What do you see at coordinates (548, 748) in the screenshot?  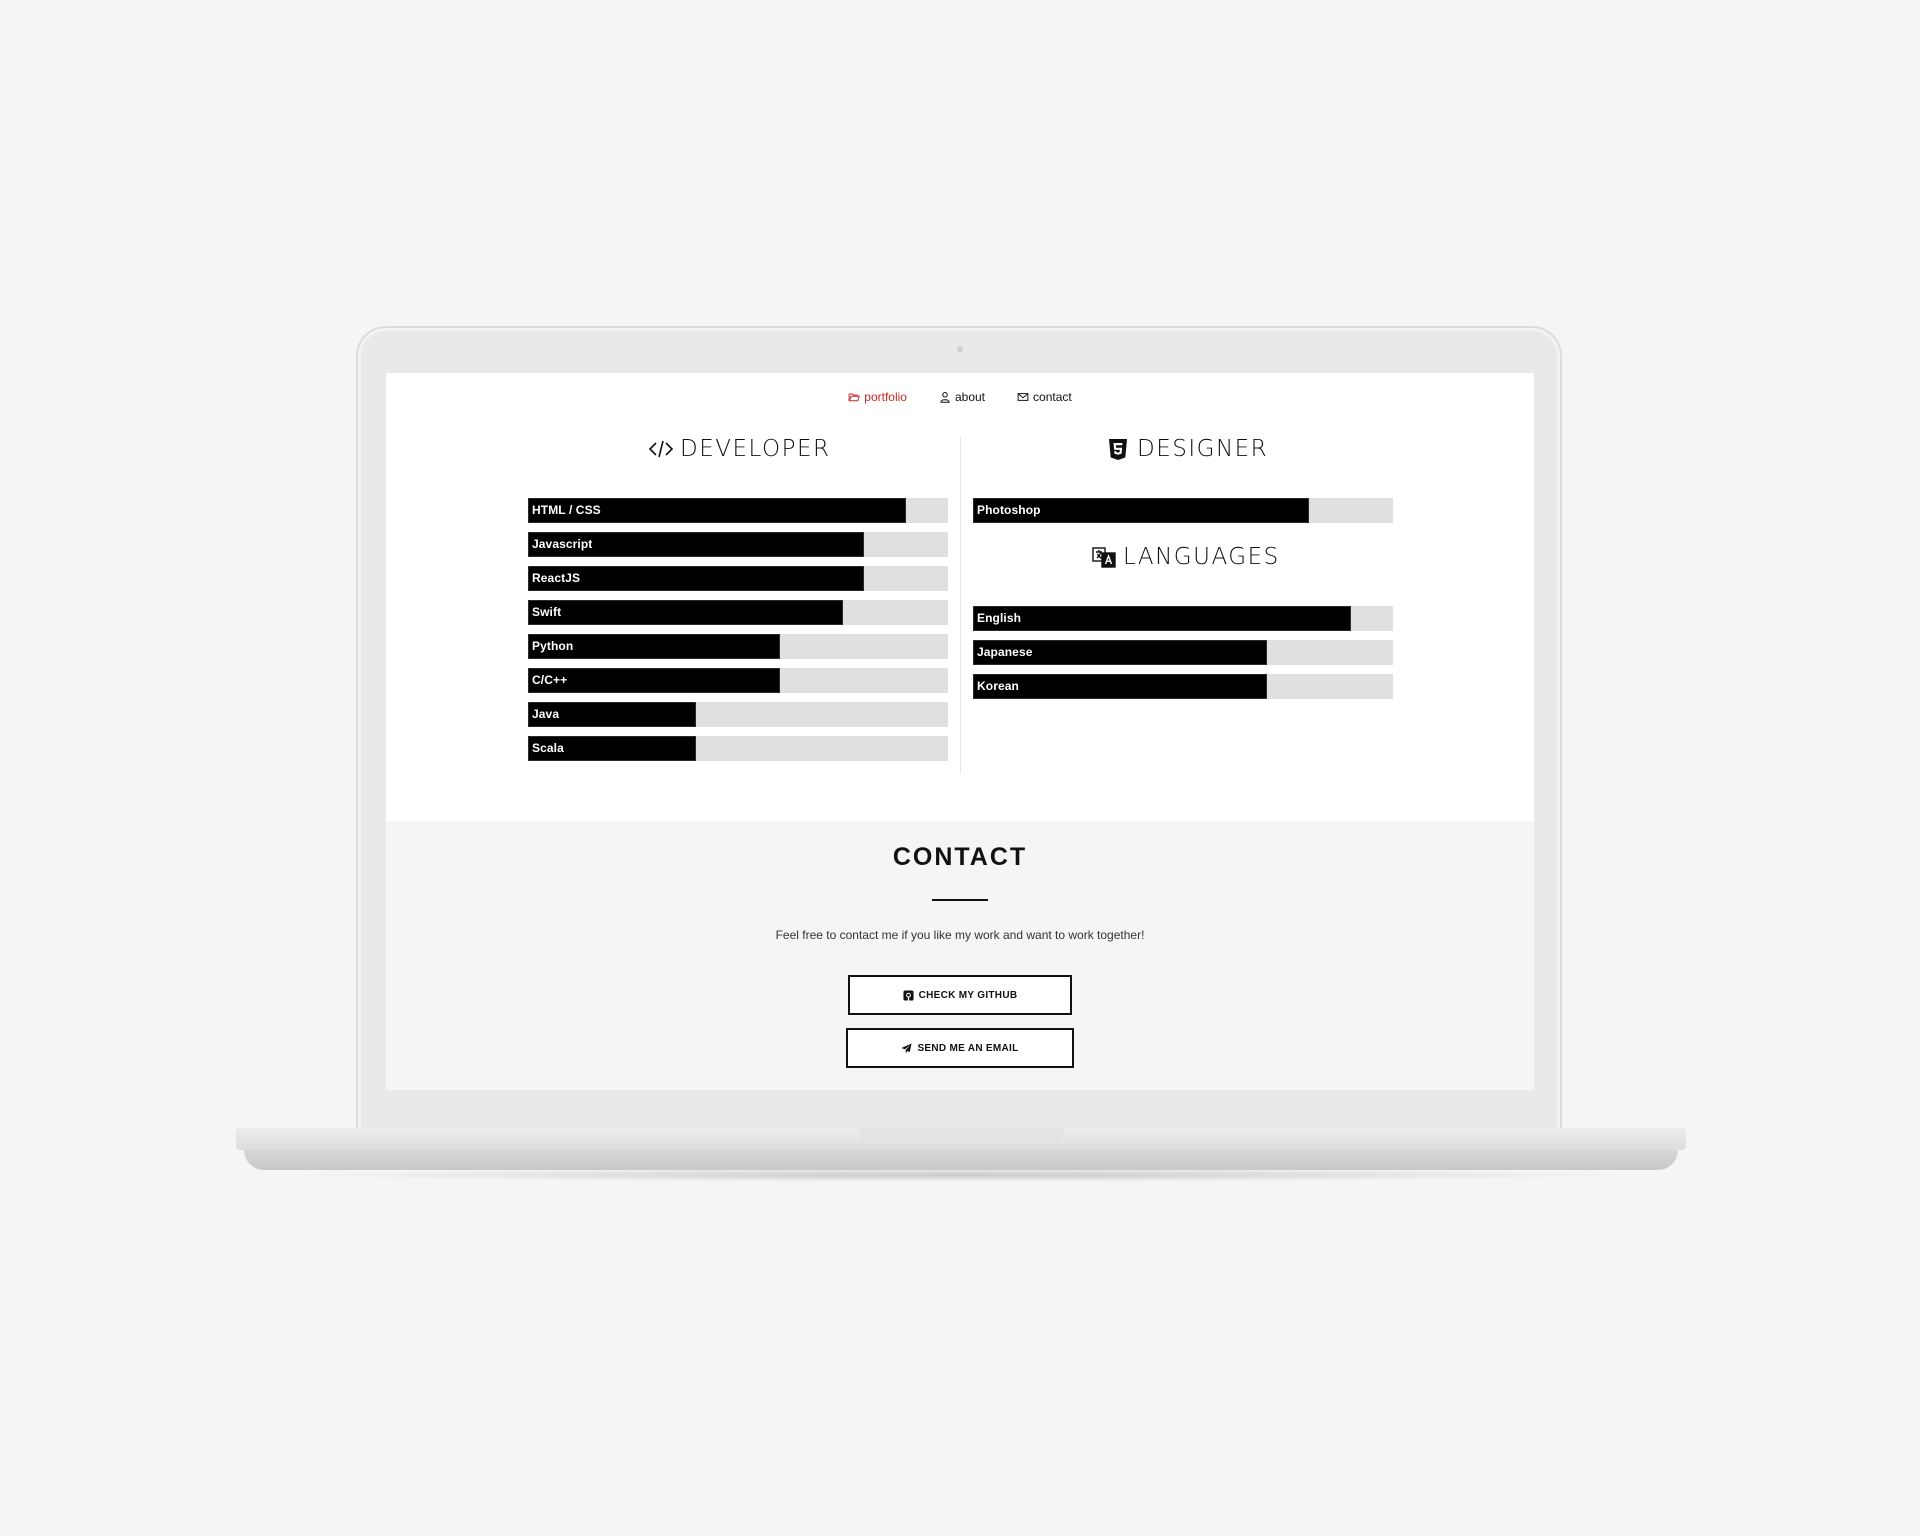 I see `skill-label: Scala` at bounding box center [548, 748].